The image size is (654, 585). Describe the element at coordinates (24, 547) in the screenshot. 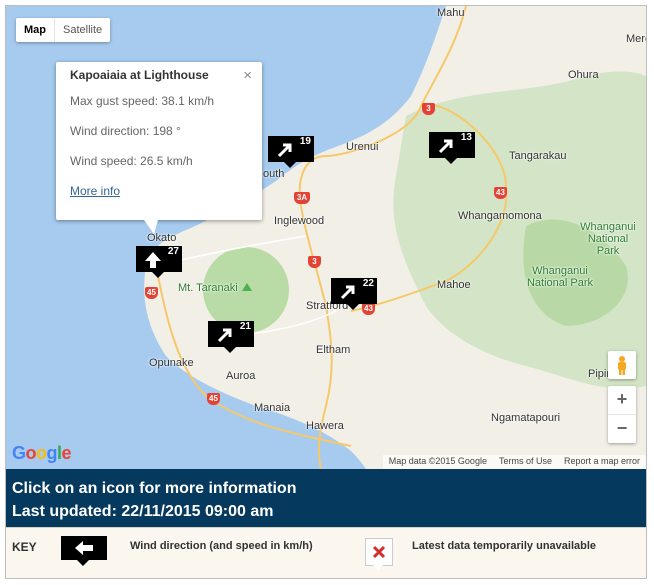

I see `key-label: KEY` at that location.